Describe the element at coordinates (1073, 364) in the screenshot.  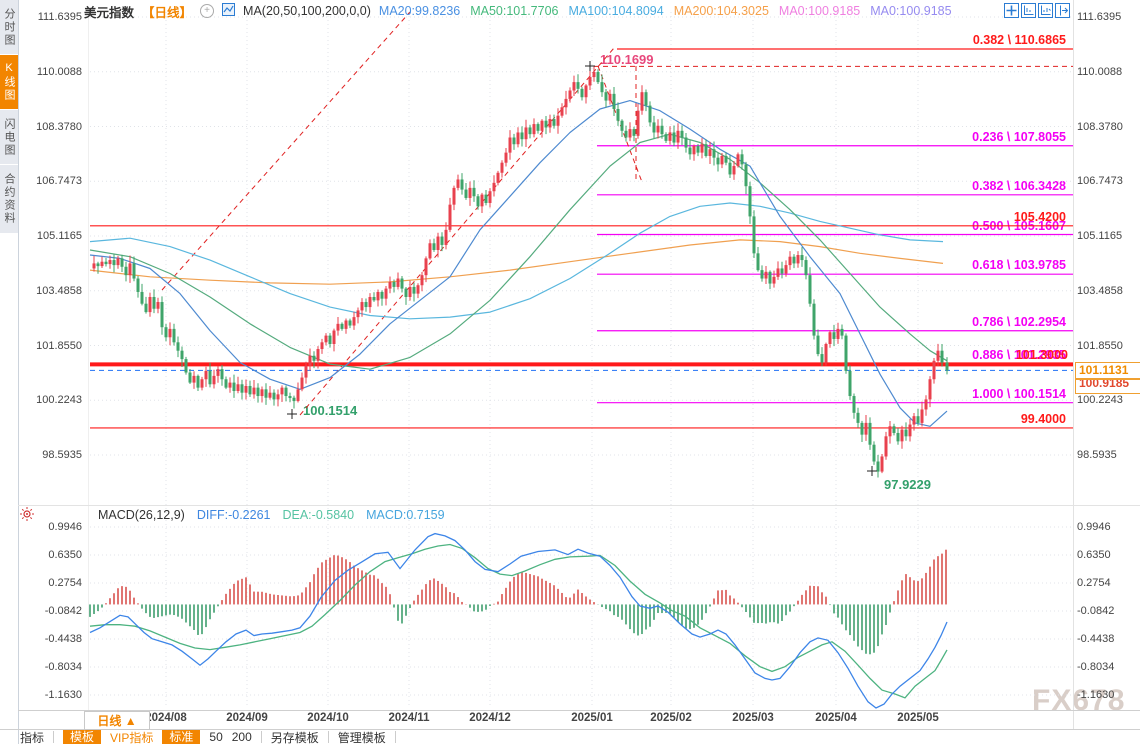
I see `plot-right-border` at that location.